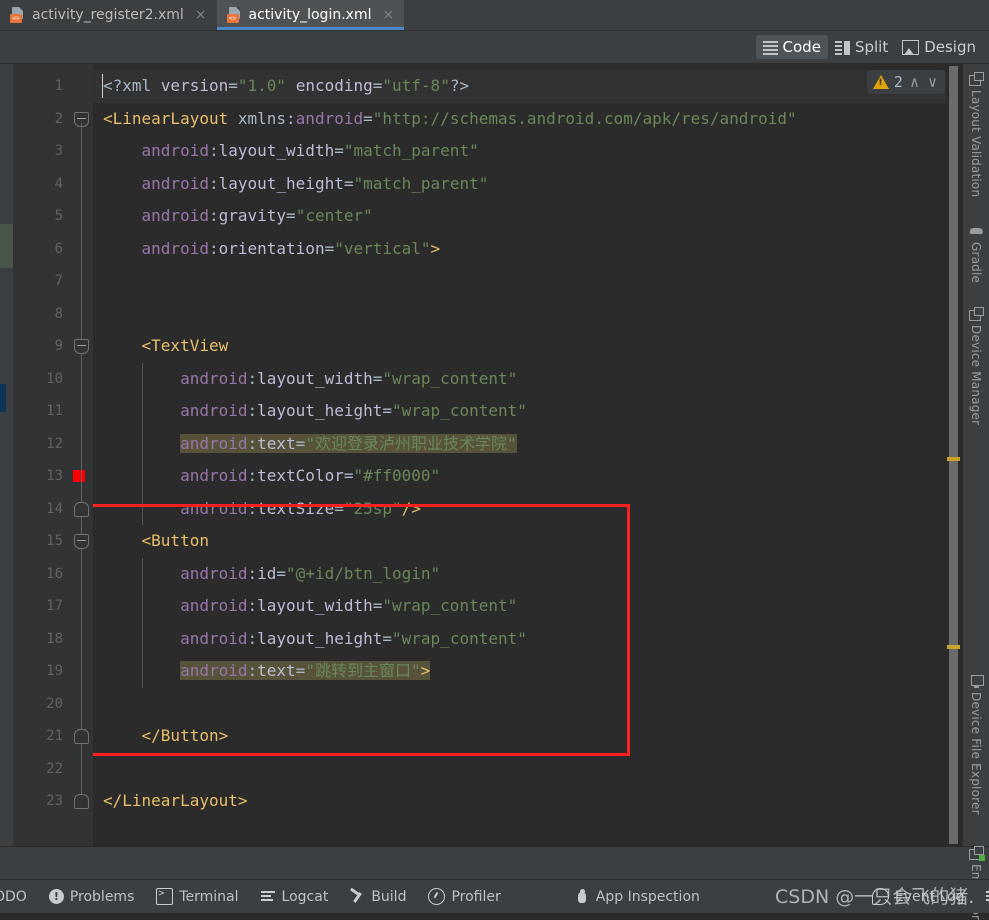 Image resolution: width=989 pixels, height=920 pixels. I want to click on bottom-tool-terminal: Terminal, so click(197, 896).